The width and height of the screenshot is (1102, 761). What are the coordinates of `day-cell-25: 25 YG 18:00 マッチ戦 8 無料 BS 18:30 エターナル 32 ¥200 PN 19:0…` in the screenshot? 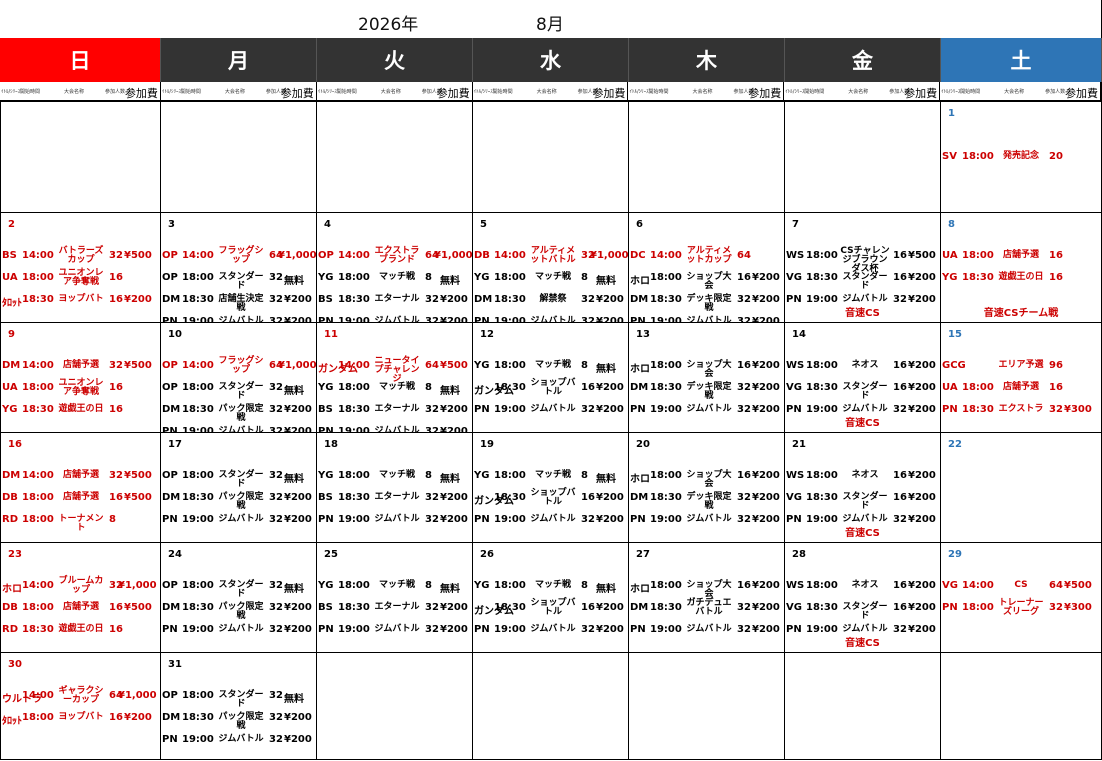 It's located at (395, 597).